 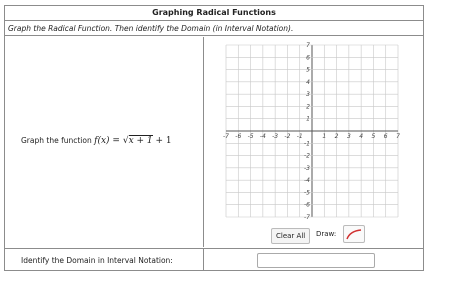 I want to click on clear-all-button: Clear All, so click(x=291, y=236).